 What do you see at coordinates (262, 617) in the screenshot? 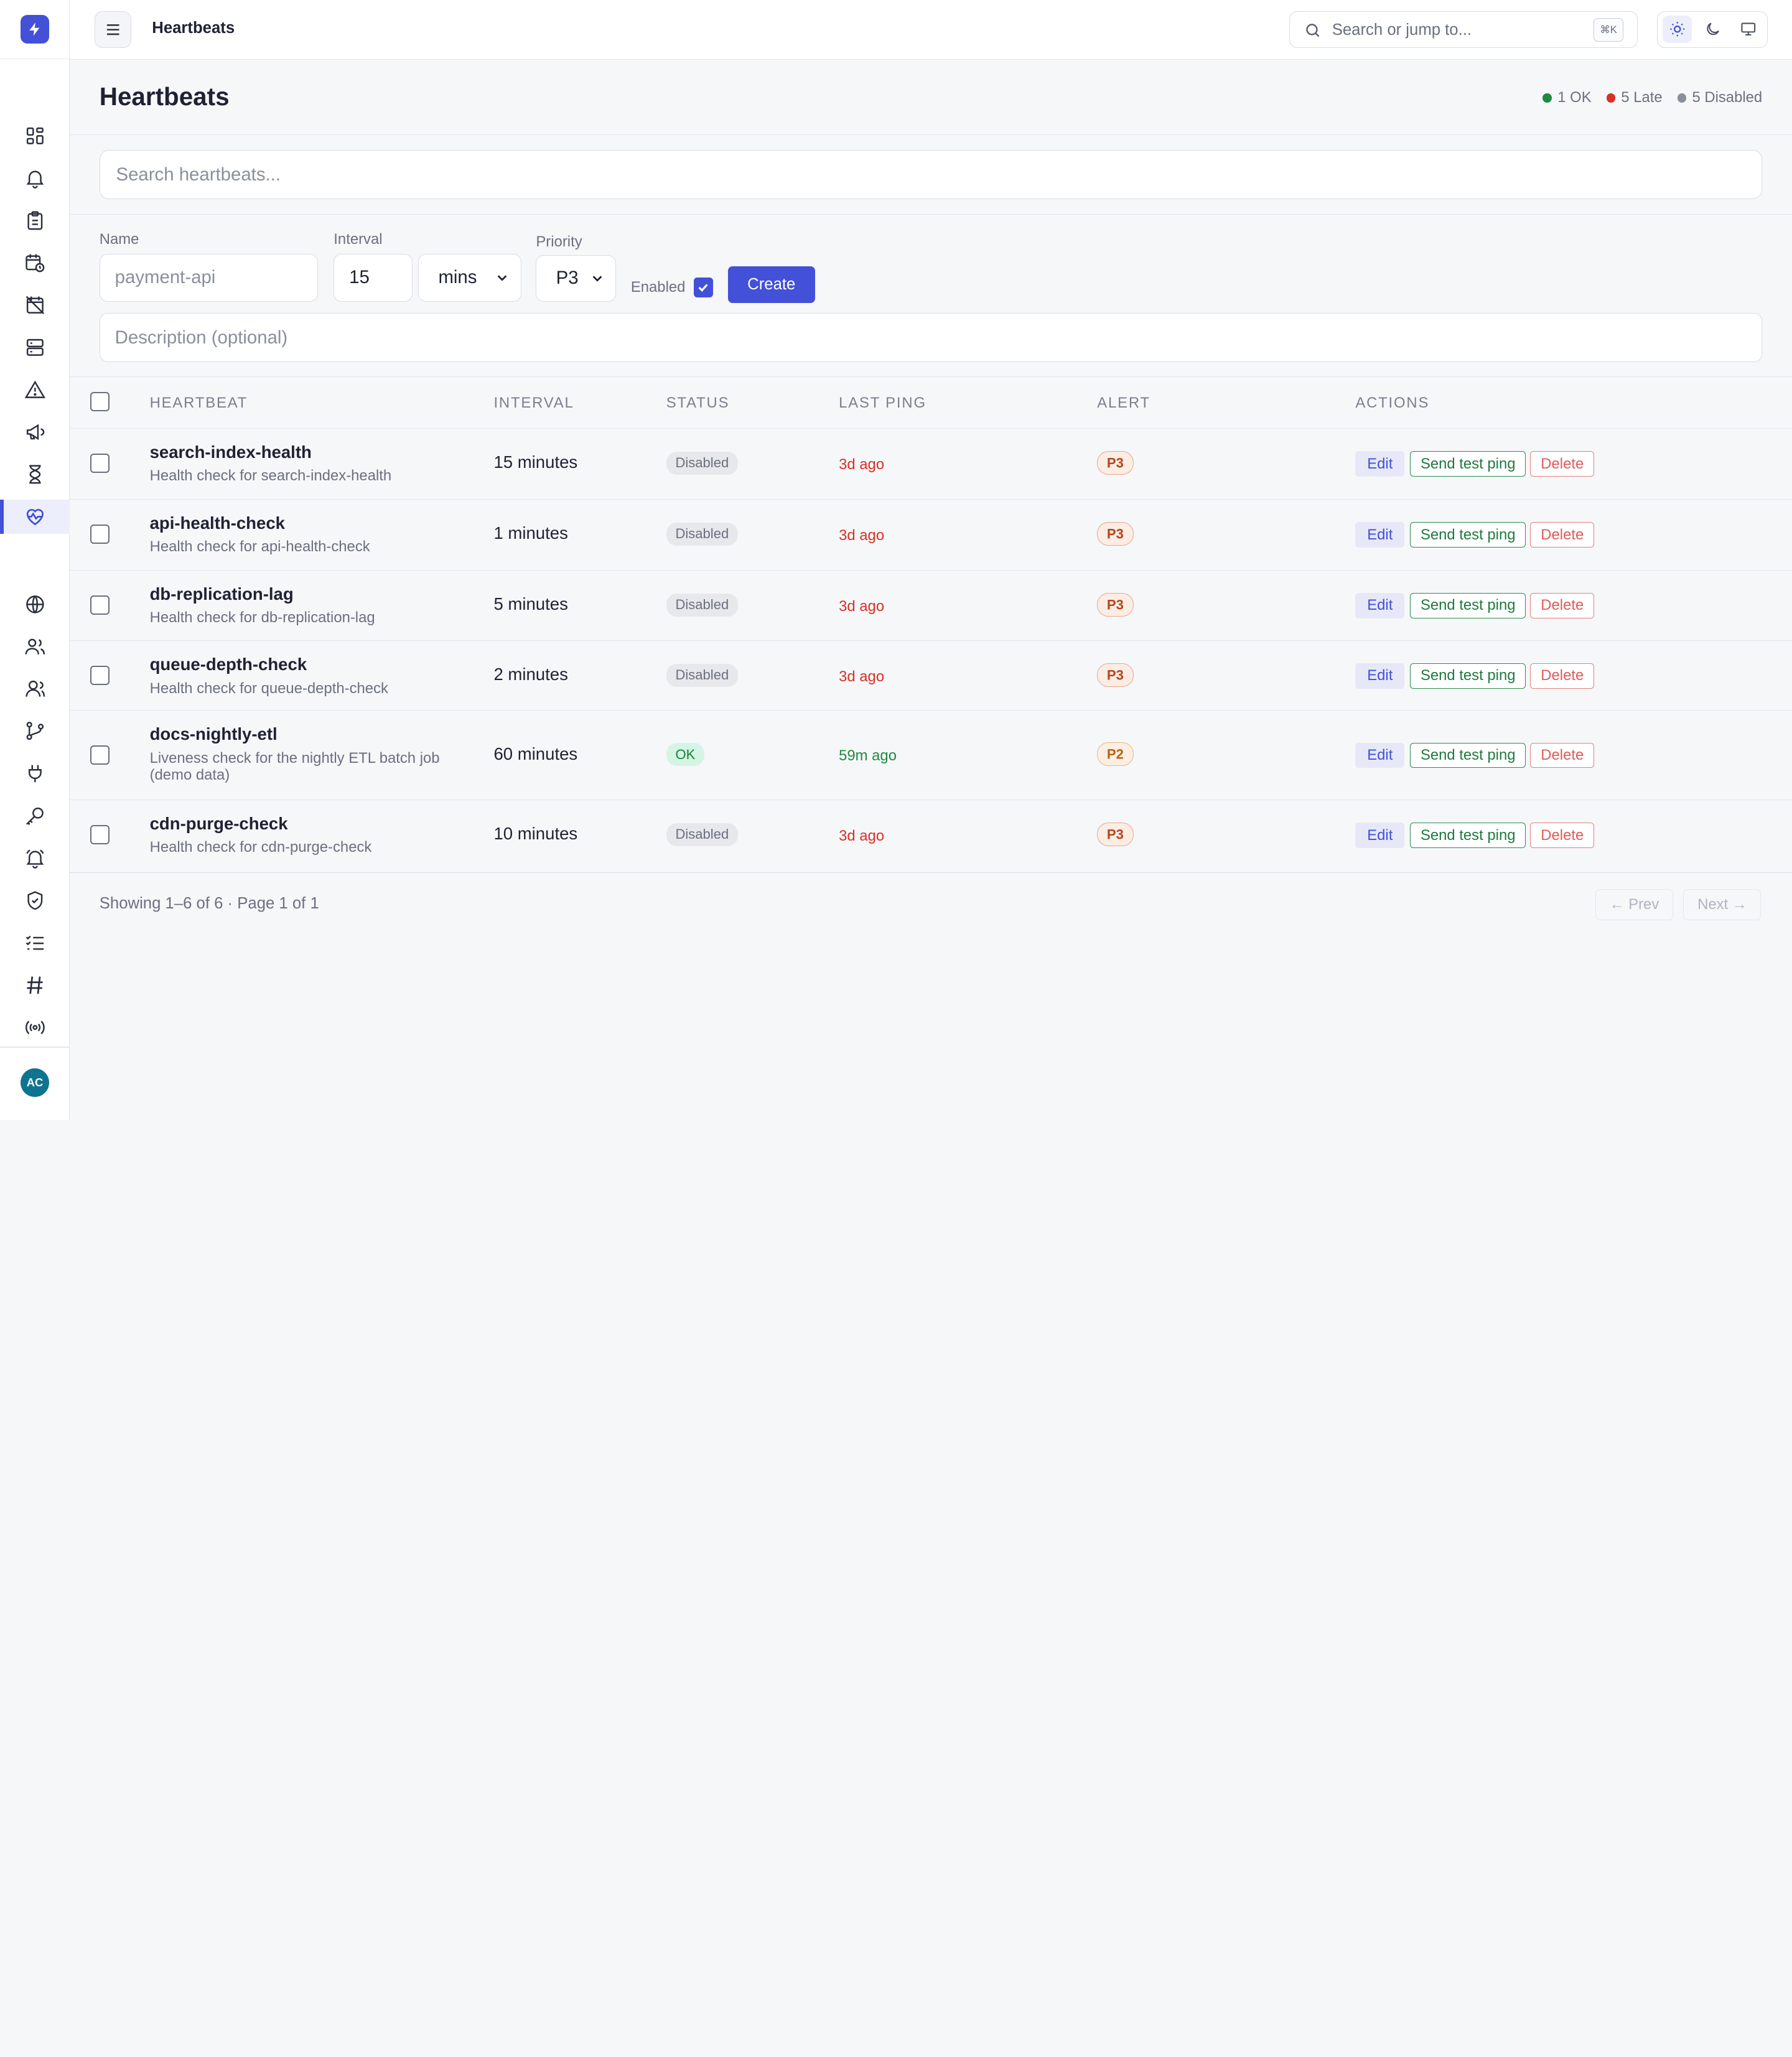
I see `heartbeat-description: Health check for db-replication-lag` at bounding box center [262, 617].